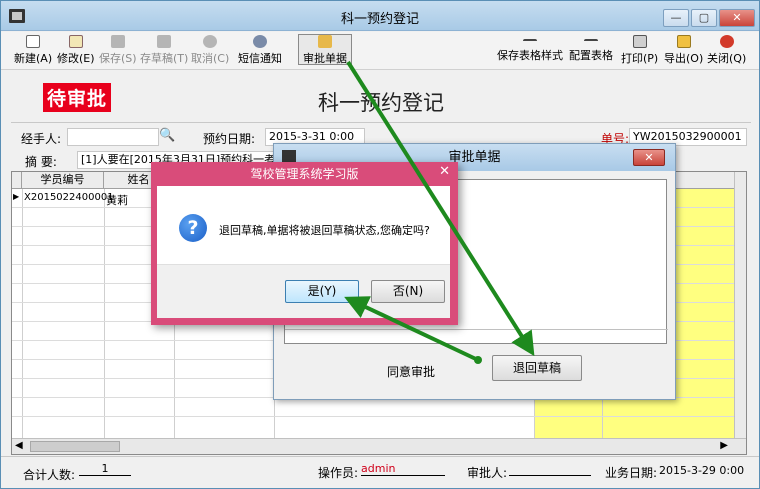 The height and width of the screenshot is (489, 760). What do you see at coordinates (702, 470) in the screenshot?
I see `biz-date-value: 2015-3-29 0:00` at bounding box center [702, 470].